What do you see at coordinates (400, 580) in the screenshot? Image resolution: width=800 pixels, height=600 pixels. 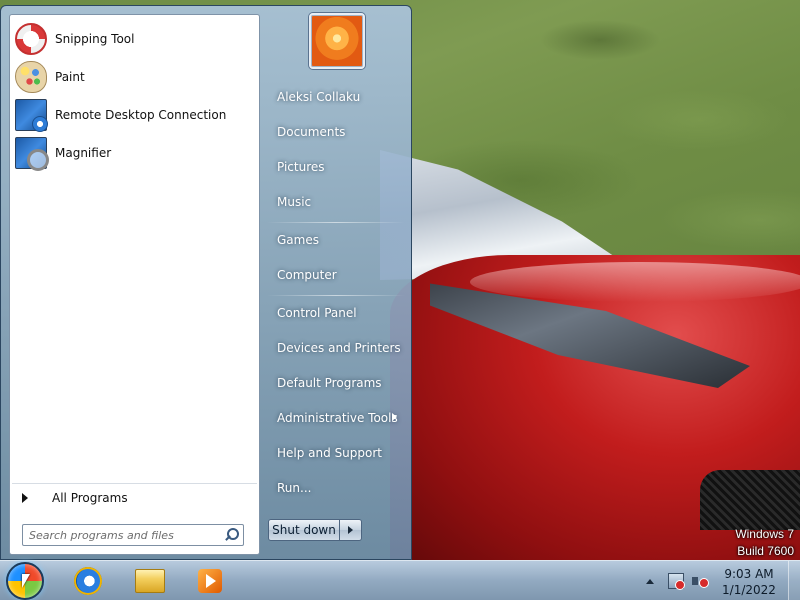 I see `taskbar: 9:03 AM 1/1/2022` at bounding box center [400, 580].